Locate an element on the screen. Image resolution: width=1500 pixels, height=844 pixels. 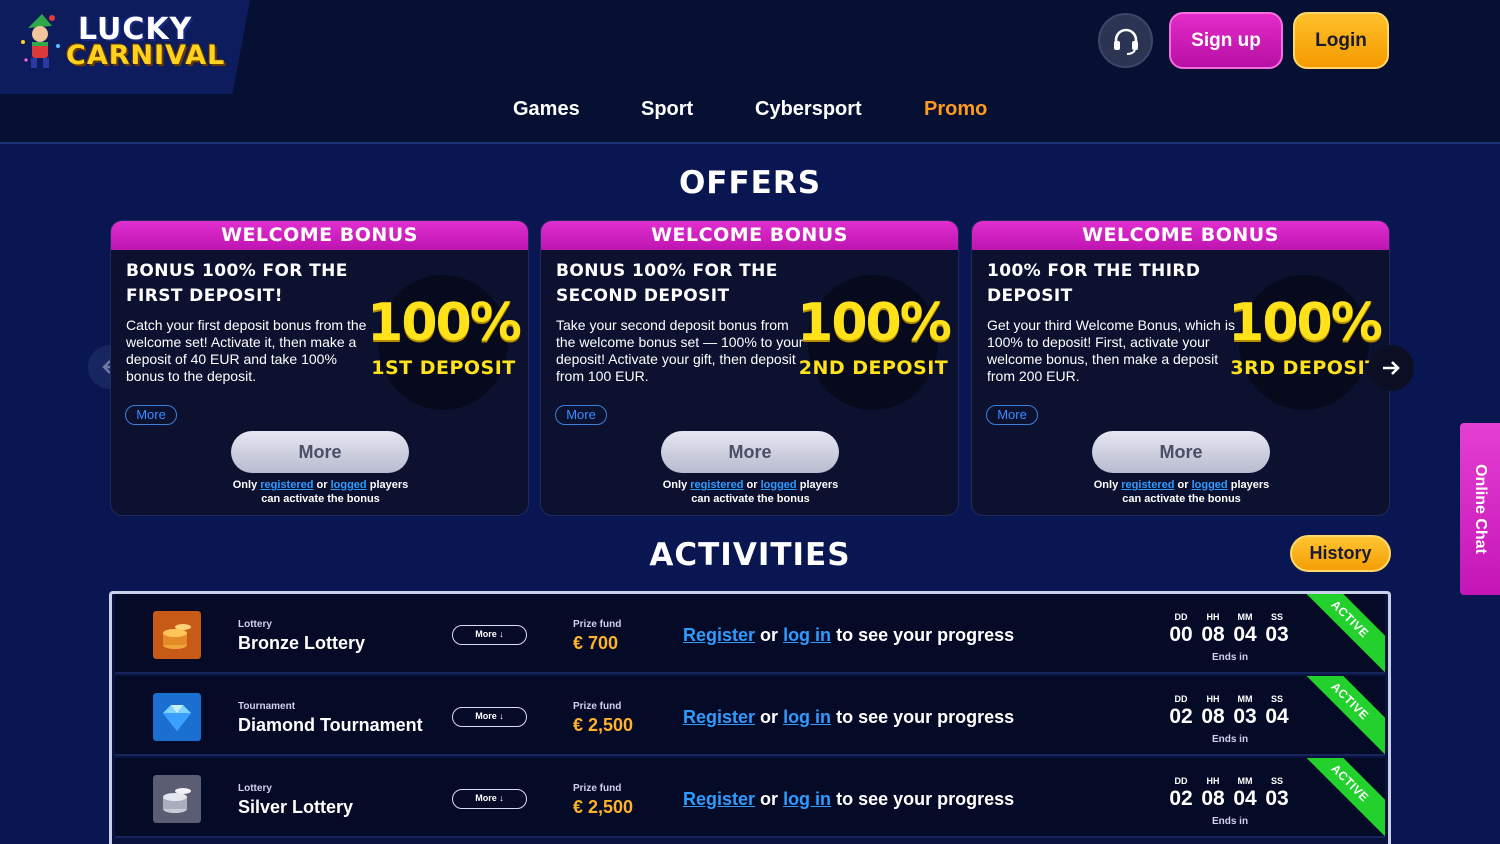
activity-name: Diamond Tournament is located at coordinates (330, 725).